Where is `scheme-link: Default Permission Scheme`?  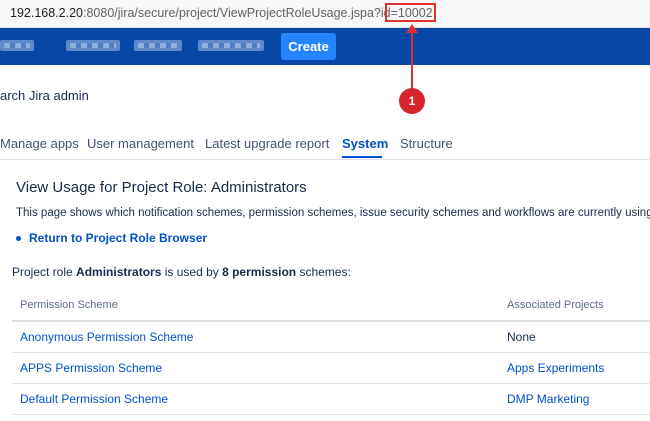
scheme-link: Default Permission Scheme is located at coordinates (94, 399).